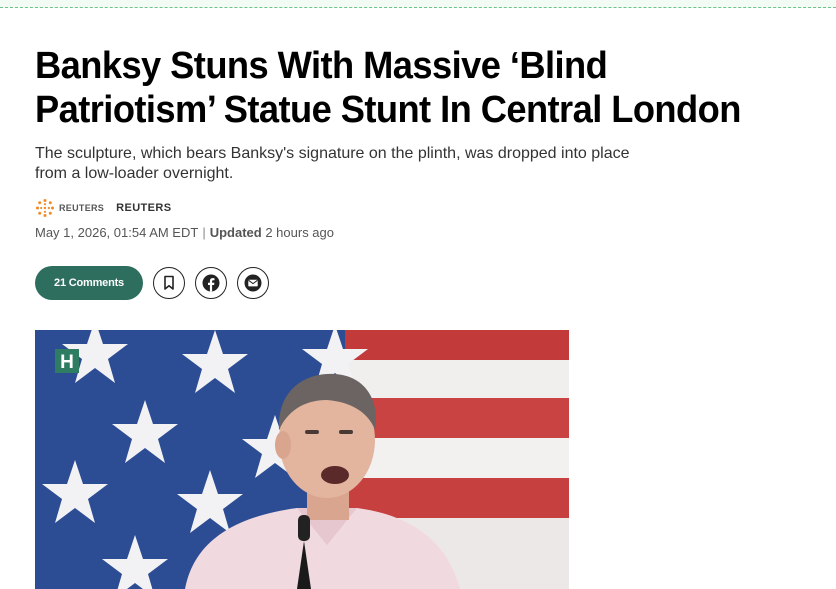 This screenshot has width=836, height=589. What do you see at coordinates (67, 362) in the screenshot?
I see `site-badge-letter: H` at bounding box center [67, 362].